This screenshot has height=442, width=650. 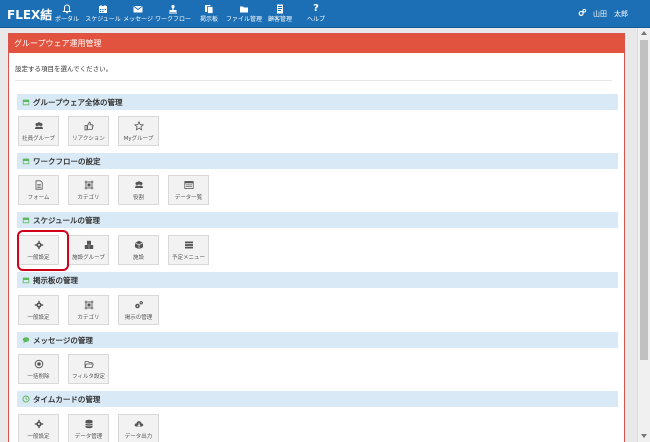 What do you see at coordinates (317, 220) in the screenshot?
I see `section-header-schedule: スケジュールの管理` at bounding box center [317, 220].